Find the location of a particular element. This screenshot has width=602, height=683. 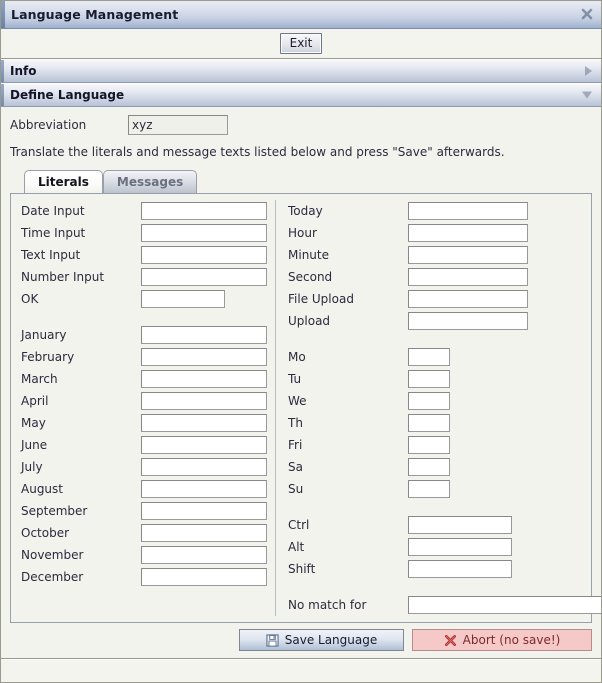

form-action-bar: Save Language Abort (no save!) is located at coordinates (301, 641).